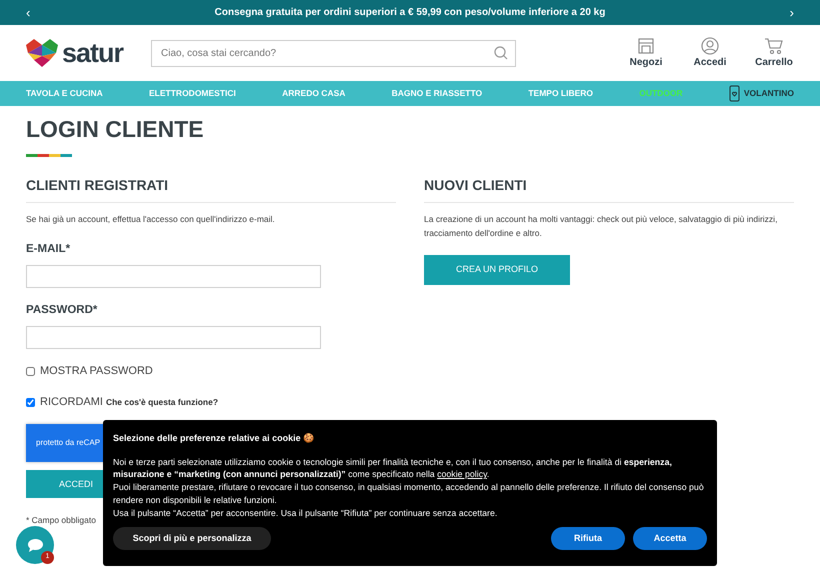 Image resolution: width=820 pixels, height=577 pixels. What do you see at coordinates (305, 513) in the screenshot?
I see `consent-text: Usa il pulsante “Accetta” per acconsentire. Usa il pulsante “Rifiuta” per continuare senza accettare.` at bounding box center [305, 513].